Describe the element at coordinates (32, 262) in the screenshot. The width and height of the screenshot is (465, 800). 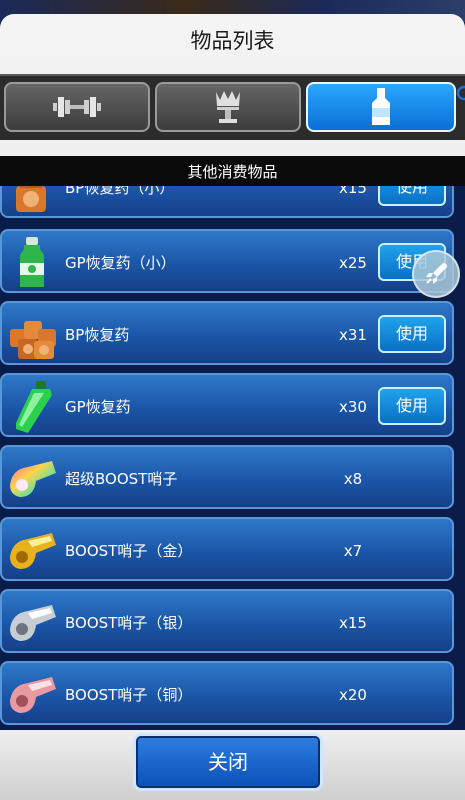
I see `gp-bottle-small-icon` at that location.